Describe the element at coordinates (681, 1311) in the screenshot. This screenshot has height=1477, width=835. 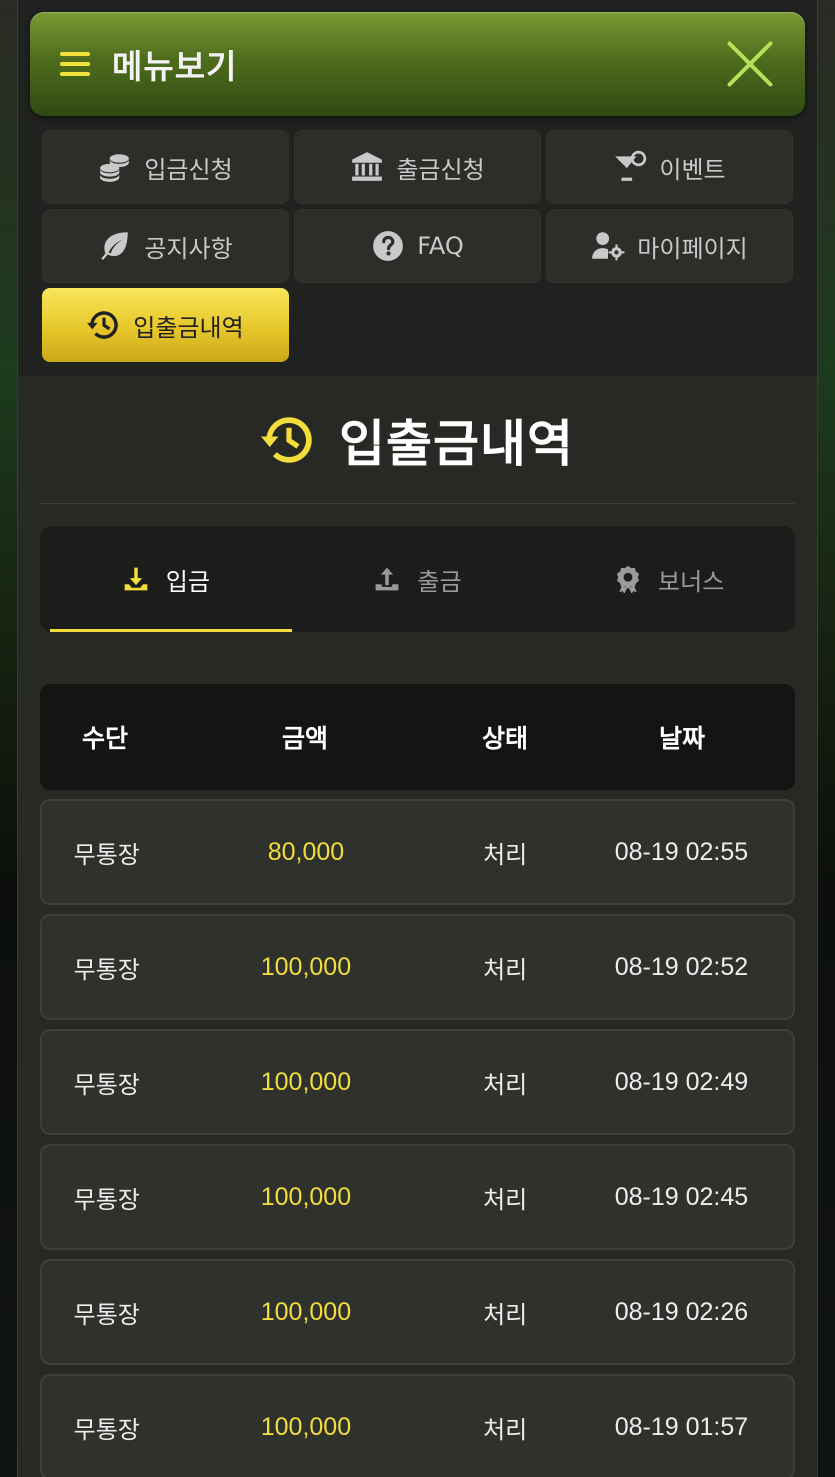
I see `cell-date: 08-19 02:26` at that location.